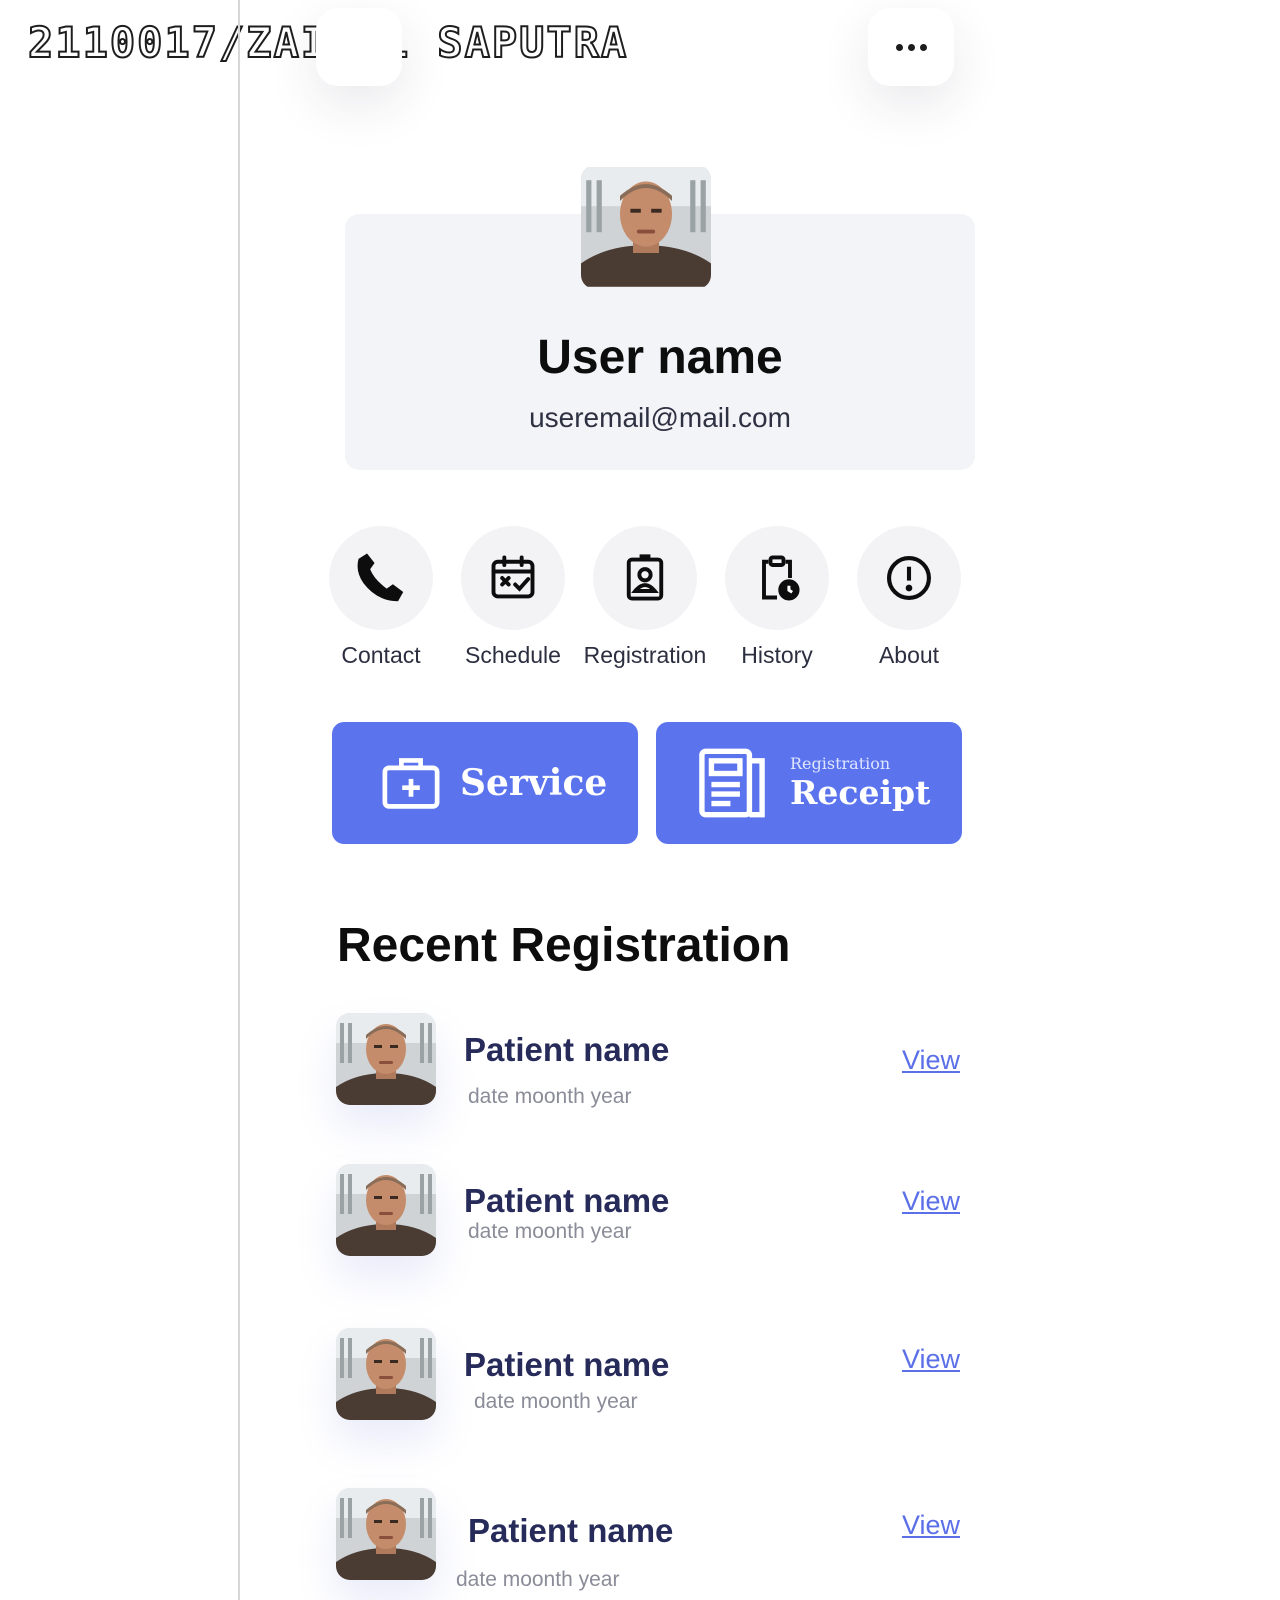 Image resolution: width=1280 pixels, height=1600 pixels. I want to click on service-button: Service, so click(485, 783).